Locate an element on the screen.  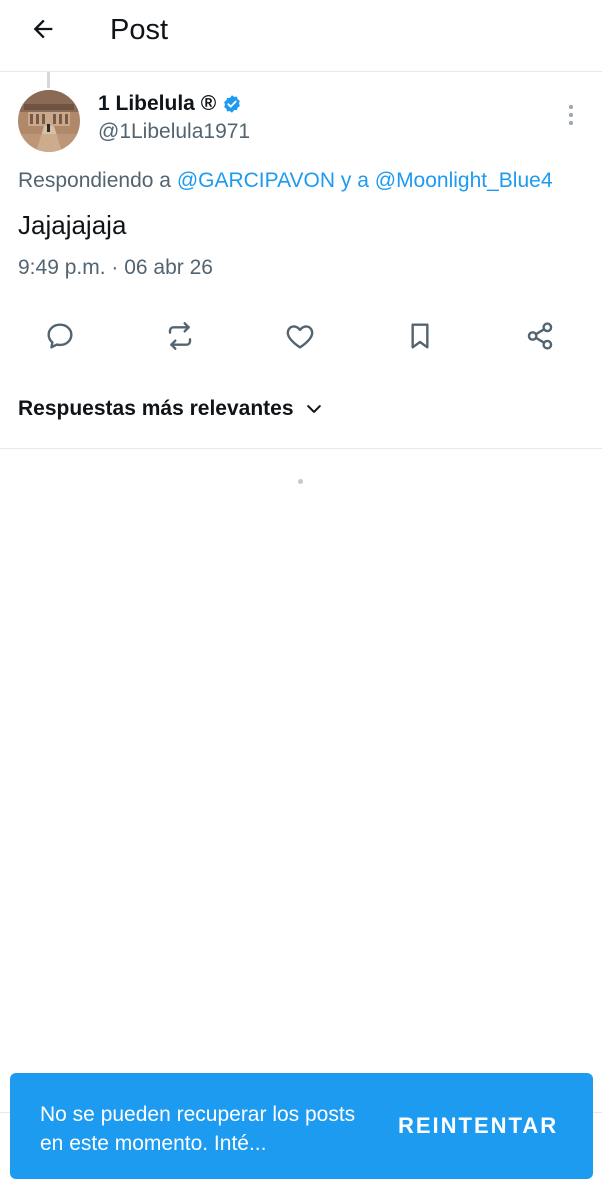
replies-sort-dropdown: Respuestas más relevantes is located at coordinates (171, 409).